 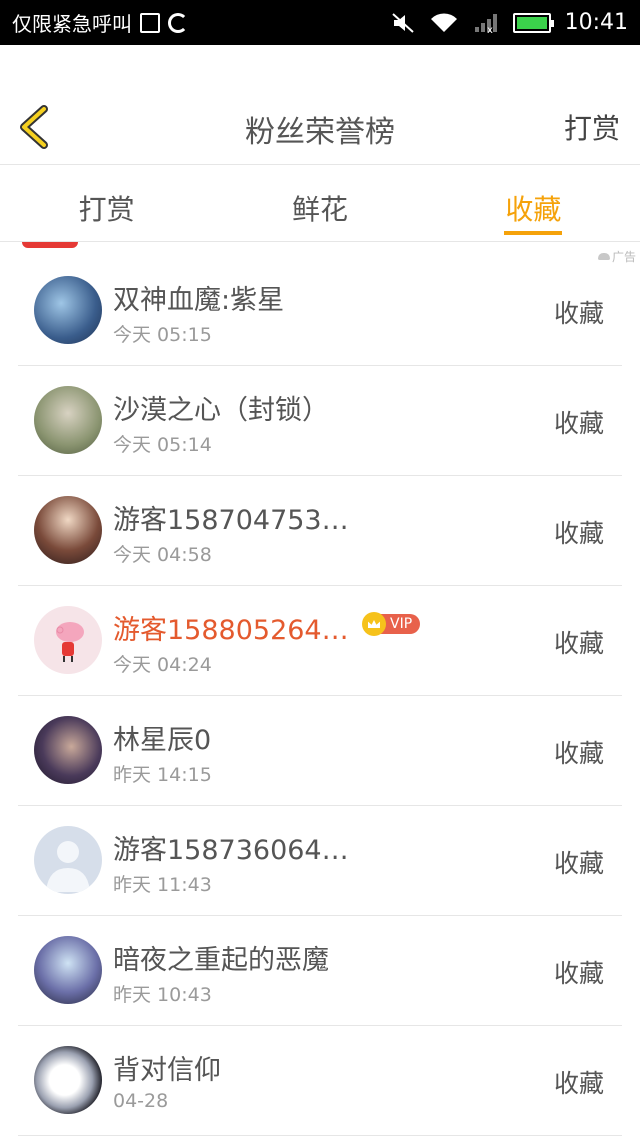 I want to click on tab-reward: 打赏, so click(x=106, y=203).